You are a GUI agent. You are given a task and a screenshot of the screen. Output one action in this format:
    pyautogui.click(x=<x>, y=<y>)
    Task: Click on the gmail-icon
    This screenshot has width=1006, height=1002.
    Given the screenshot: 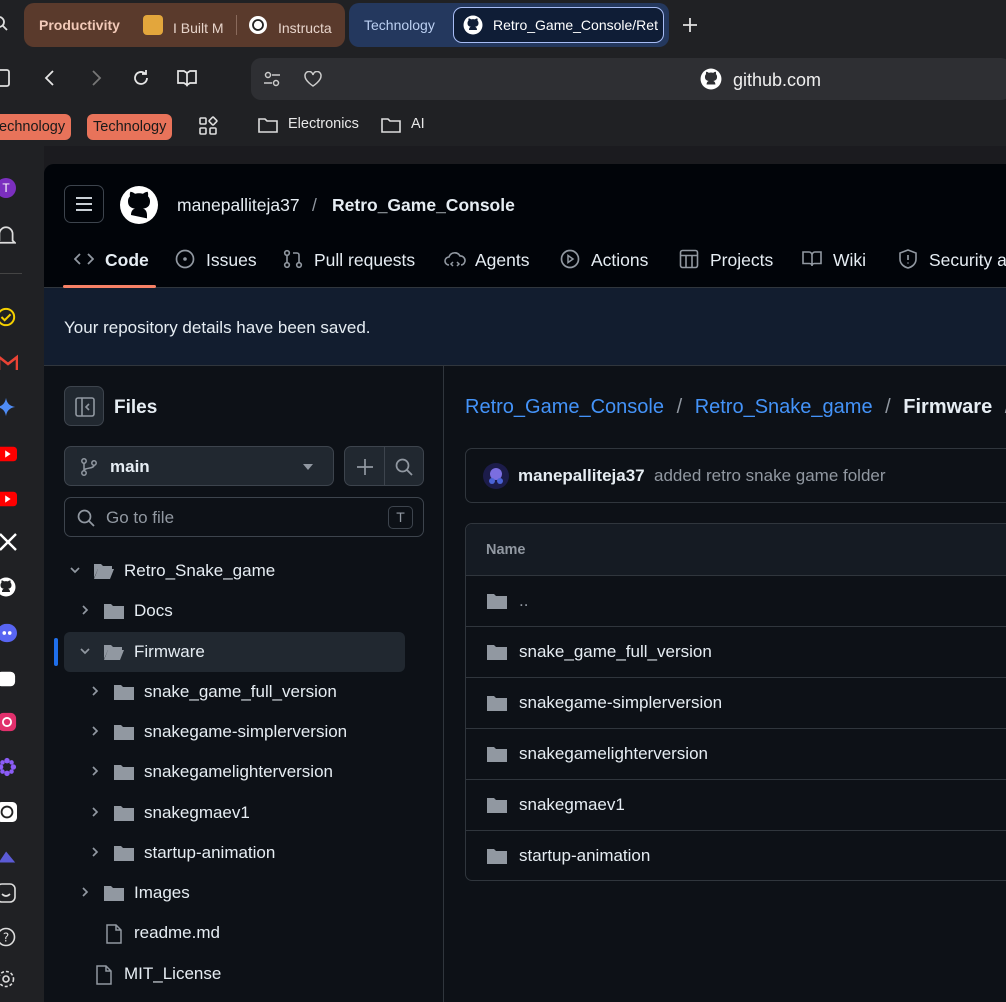 What is the action you would take?
    pyautogui.click(x=9, y=363)
    